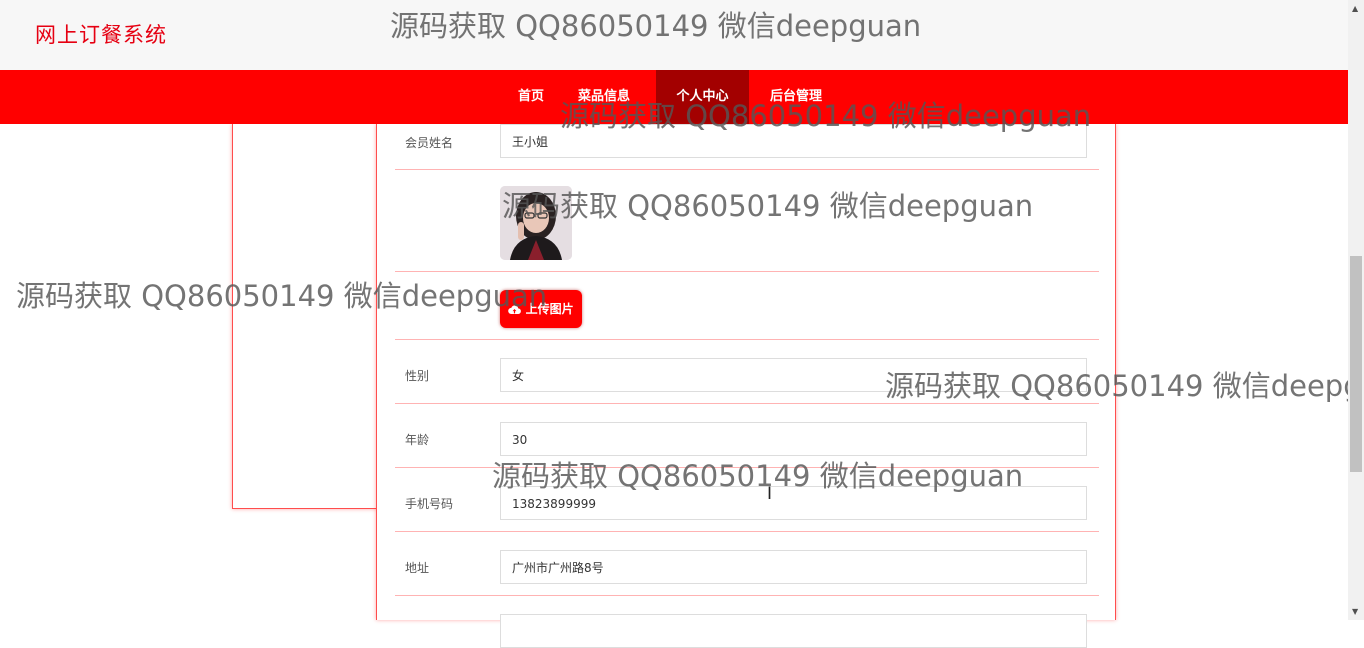  Describe the element at coordinates (1355, 611) in the screenshot. I see `scroll-down-arrow-icon: ▼` at that location.